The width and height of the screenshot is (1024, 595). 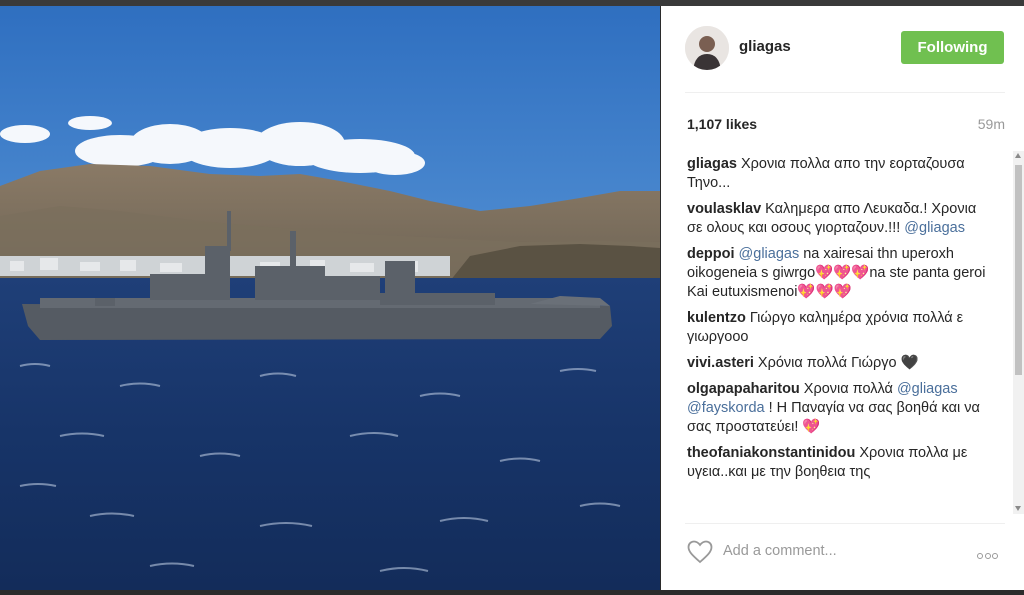 I want to click on comment-input, so click(x=838, y=551).